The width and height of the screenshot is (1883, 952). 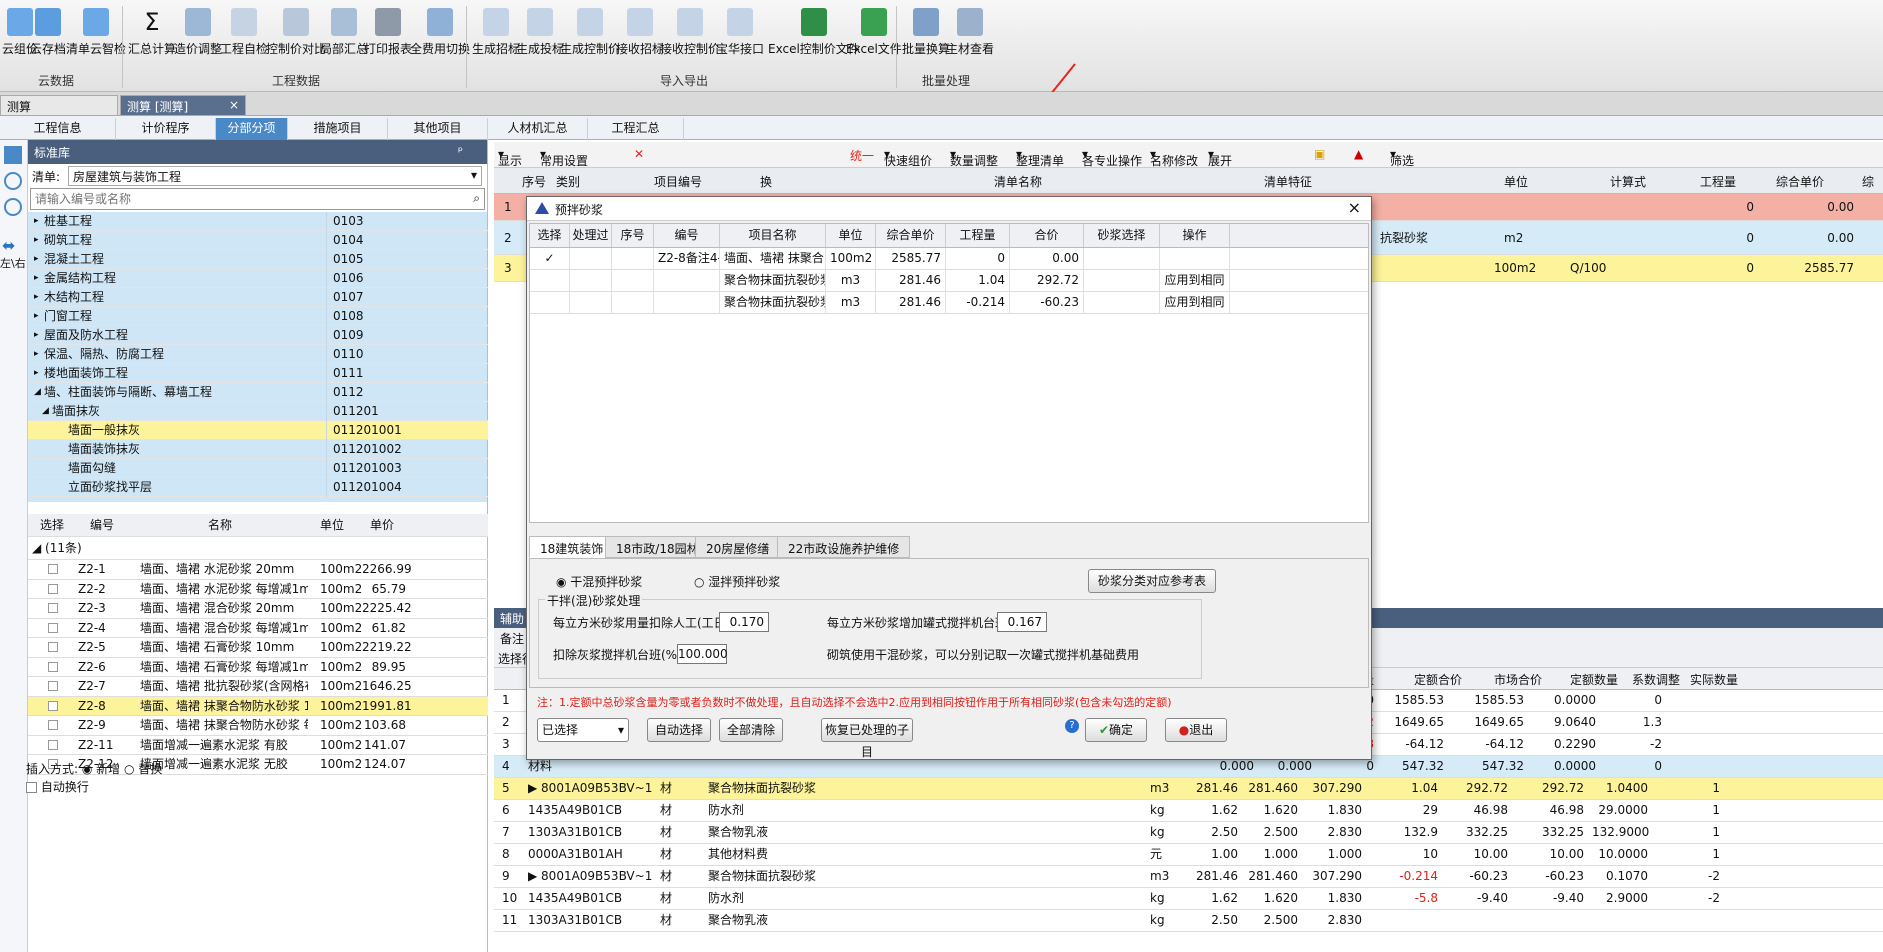 What do you see at coordinates (13, 155) in the screenshot?
I see `list-icon` at bounding box center [13, 155].